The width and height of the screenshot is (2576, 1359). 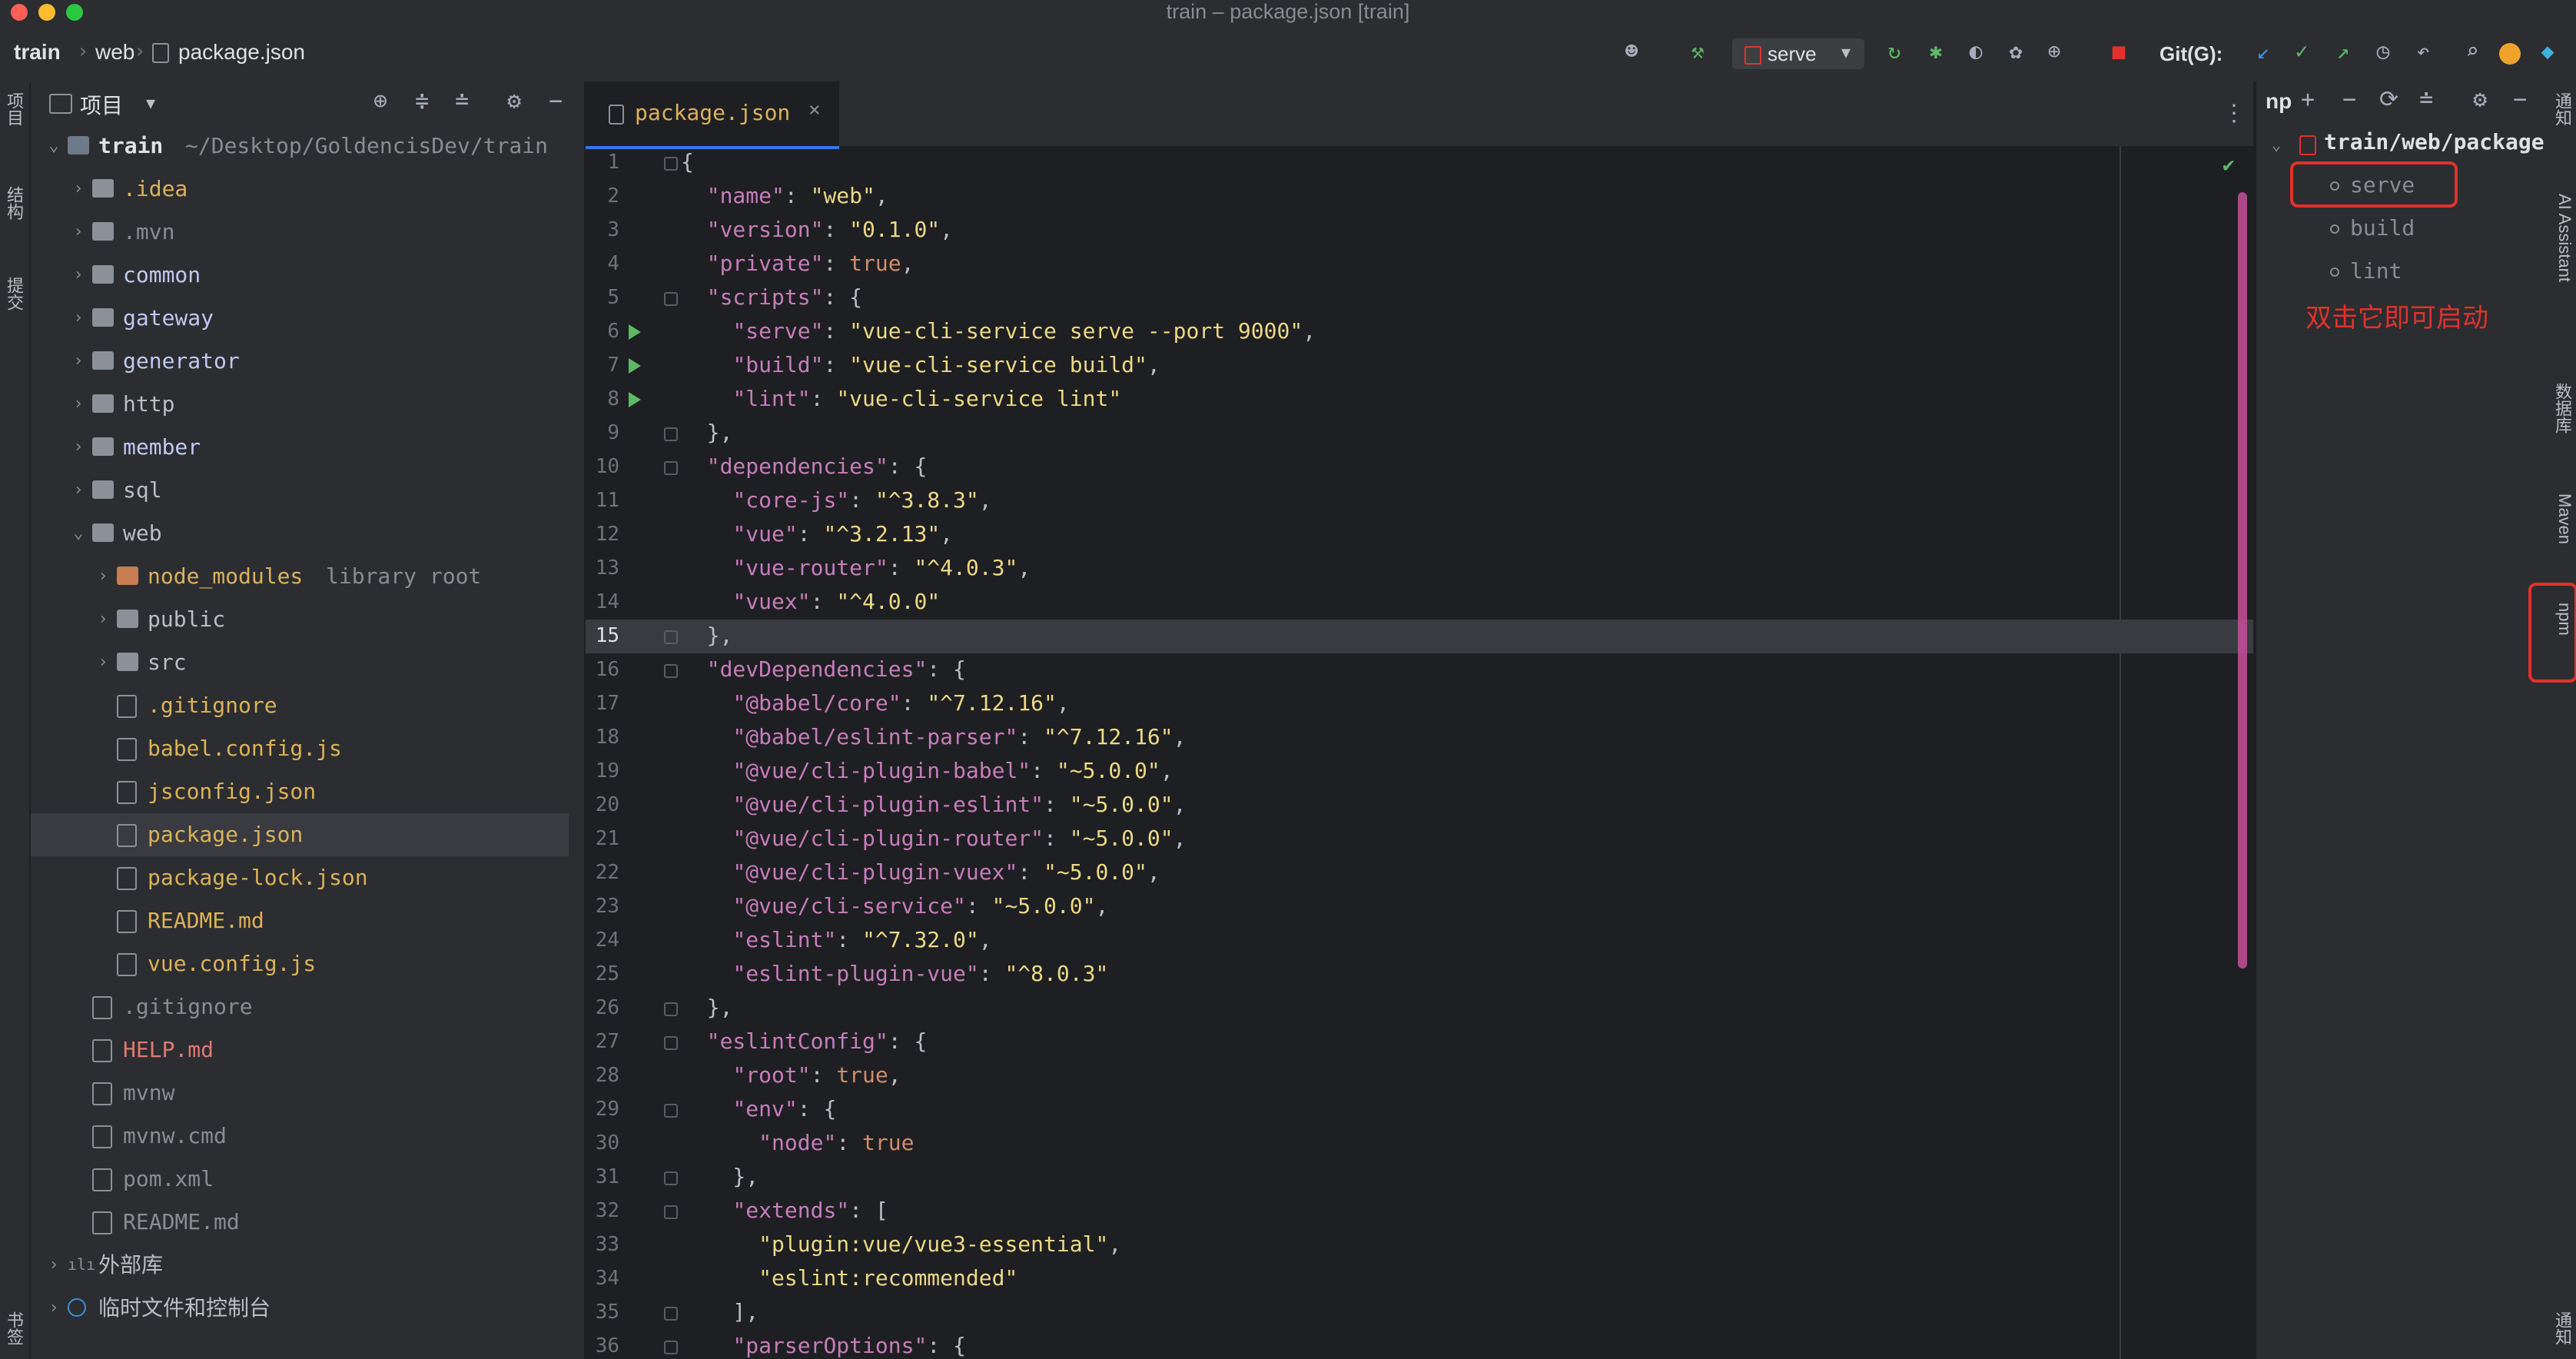 What do you see at coordinates (300, 834) in the screenshot?
I see `tree-item: package.json` at bounding box center [300, 834].